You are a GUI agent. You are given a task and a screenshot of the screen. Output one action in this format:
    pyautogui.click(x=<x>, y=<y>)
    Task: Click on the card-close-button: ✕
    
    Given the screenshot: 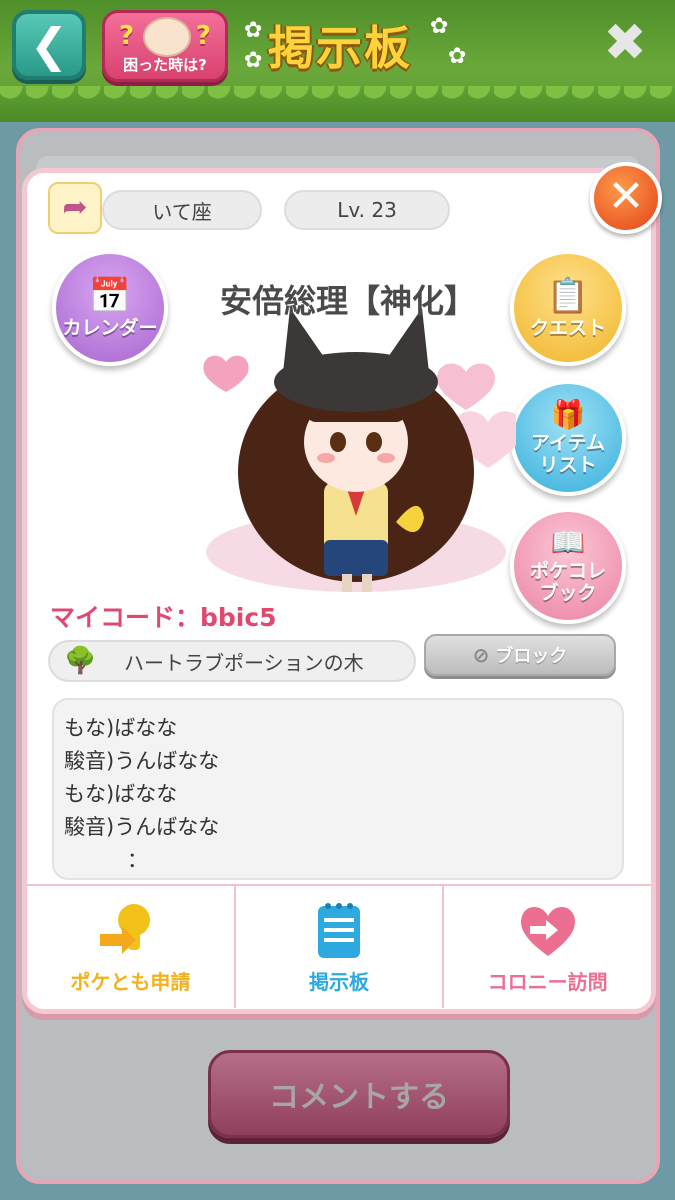 What is the action you would take?
    pyautogui.click(x=626, y=198)
    